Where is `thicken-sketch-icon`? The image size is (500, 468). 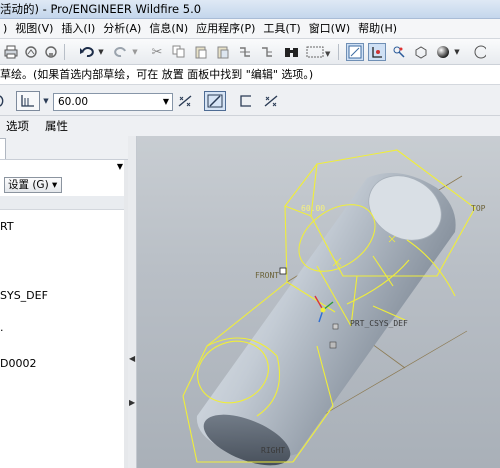 thicken-sketch-icon is located at coordinates (246, 101).